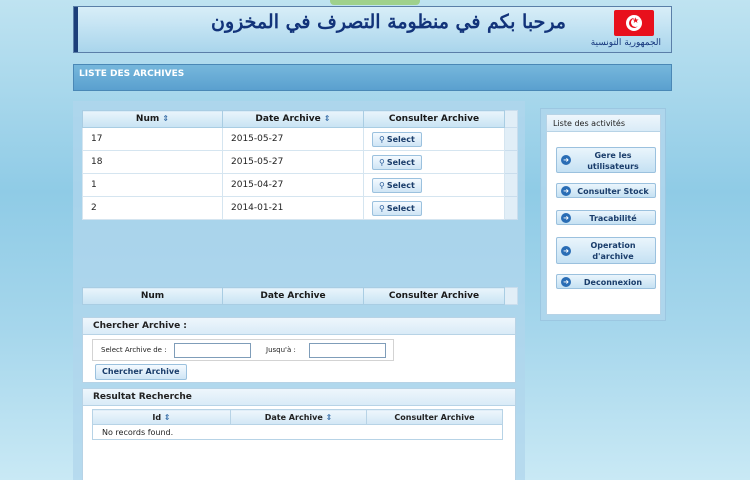 The height and width of the screenshot is (480, 750). I want to click on search-form: Select Archive de : Jusqu'à :, so click(243, 350).